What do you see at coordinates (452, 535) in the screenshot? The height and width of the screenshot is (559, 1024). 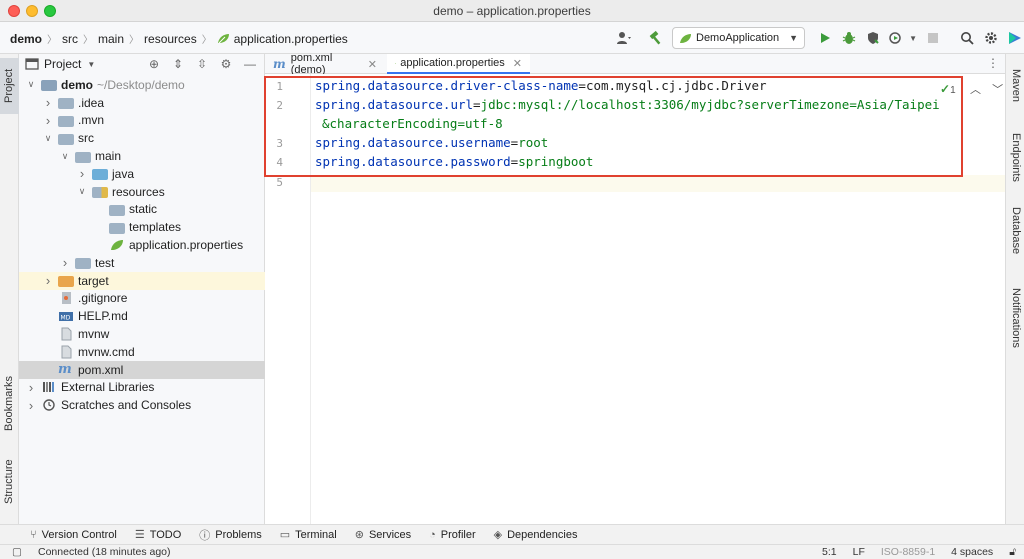 I see `tool-profiler: ◔ Profiler` at bounding box center [452, 535].